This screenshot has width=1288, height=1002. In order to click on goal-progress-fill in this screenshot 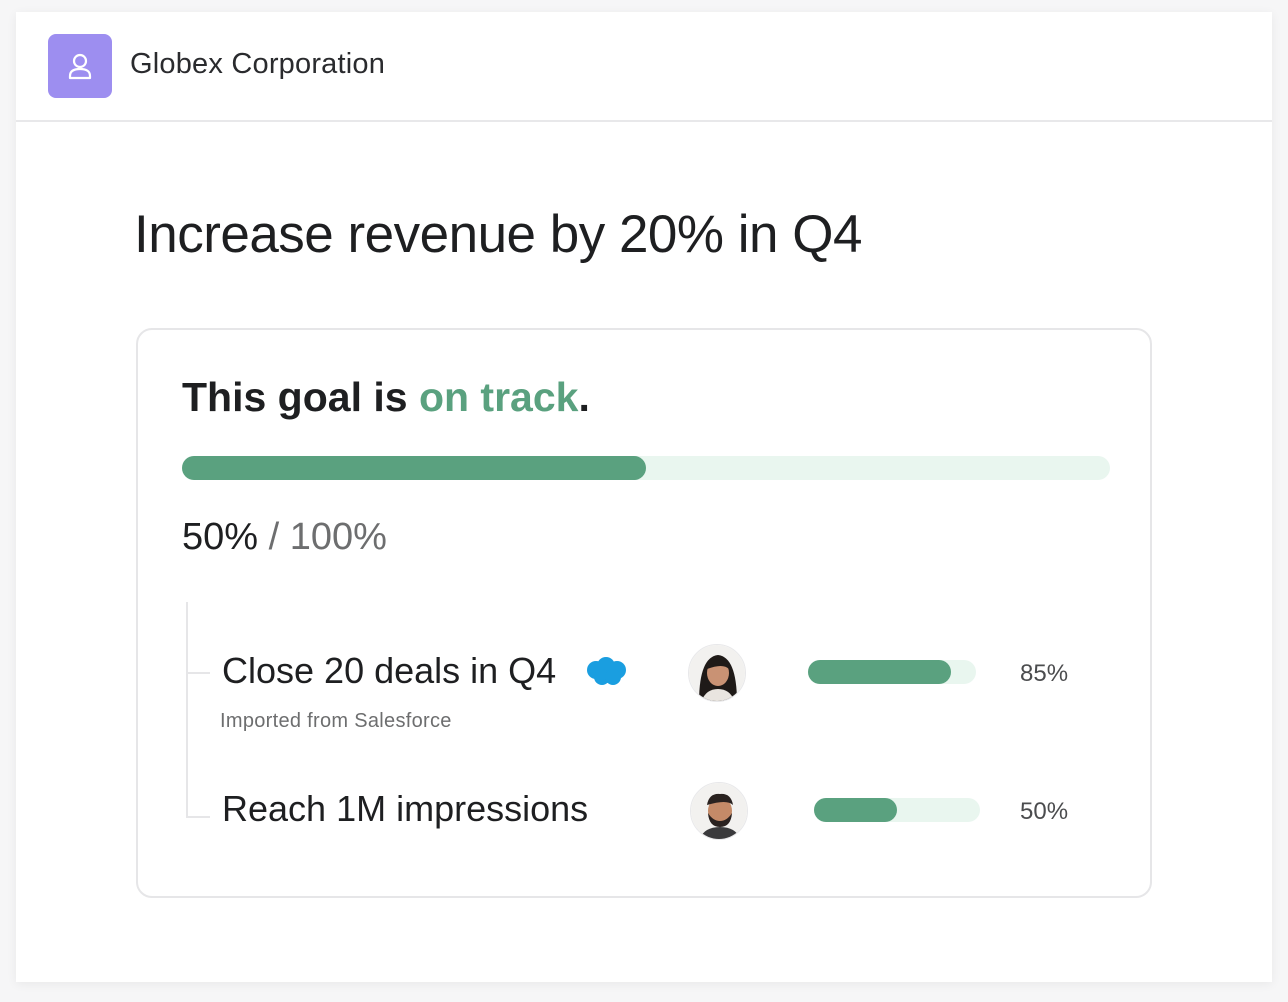, I will do `click(414, 468)`.